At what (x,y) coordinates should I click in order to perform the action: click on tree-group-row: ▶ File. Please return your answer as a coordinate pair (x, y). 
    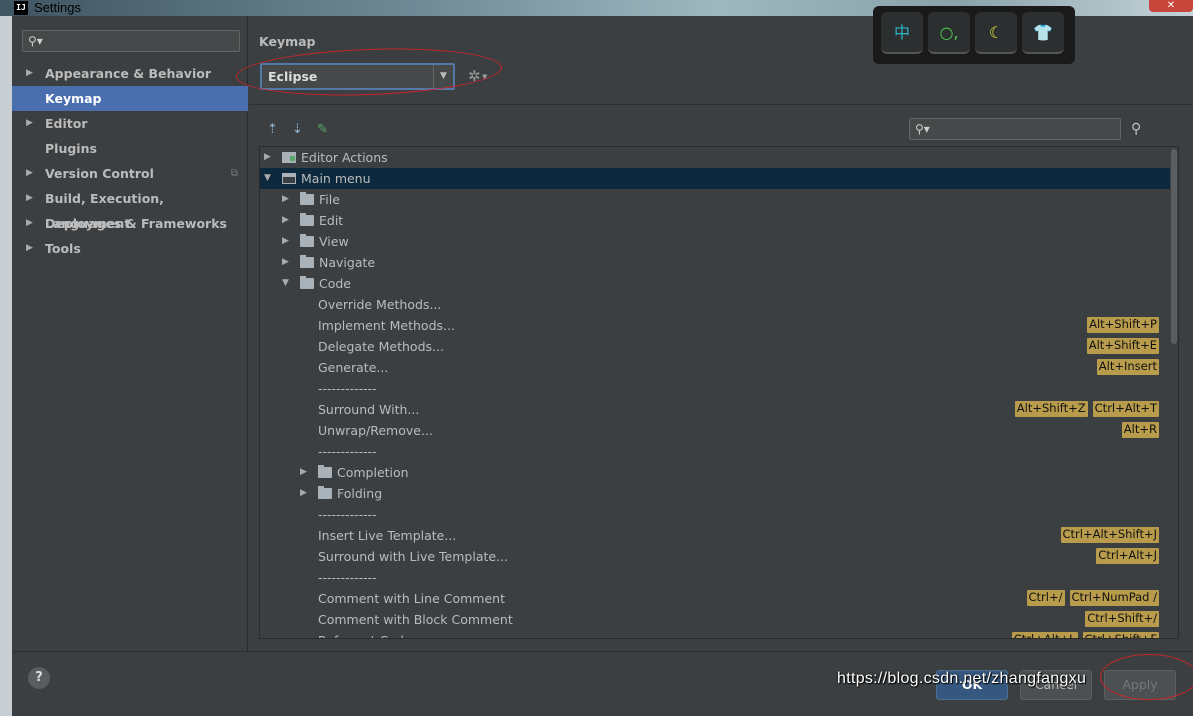
    Looking at the image, I should click on (715, 199).